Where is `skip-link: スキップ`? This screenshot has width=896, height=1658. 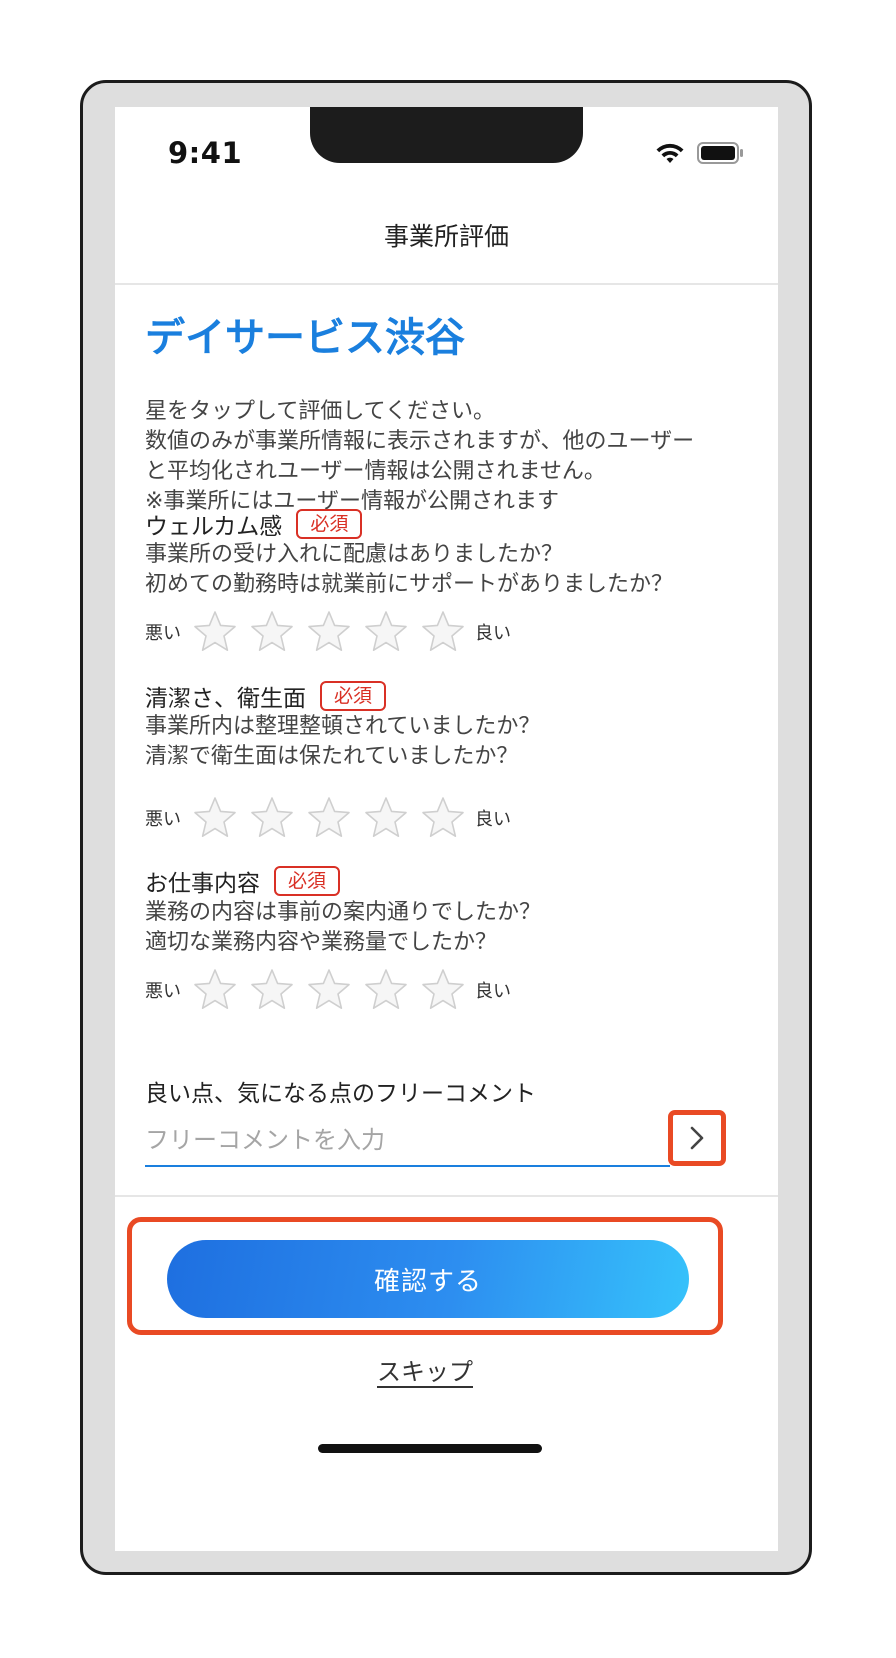
skip-link: スキップ is located at coordinates (425, 1369).